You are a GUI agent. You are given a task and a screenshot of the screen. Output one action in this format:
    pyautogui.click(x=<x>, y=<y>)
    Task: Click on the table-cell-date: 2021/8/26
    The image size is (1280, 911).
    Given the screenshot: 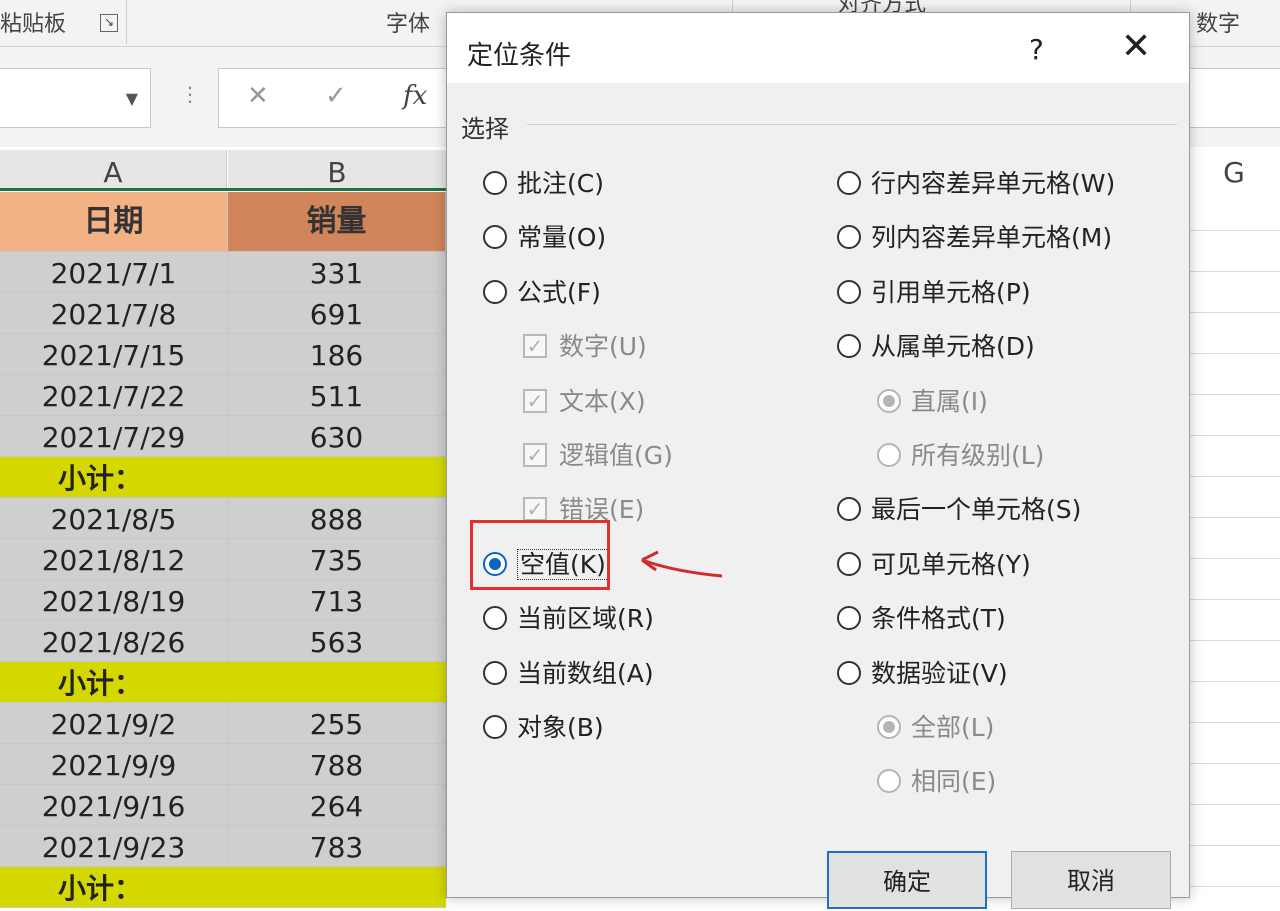 What is the action you would take?
    pyautogui.click(x=114, y=641)
    